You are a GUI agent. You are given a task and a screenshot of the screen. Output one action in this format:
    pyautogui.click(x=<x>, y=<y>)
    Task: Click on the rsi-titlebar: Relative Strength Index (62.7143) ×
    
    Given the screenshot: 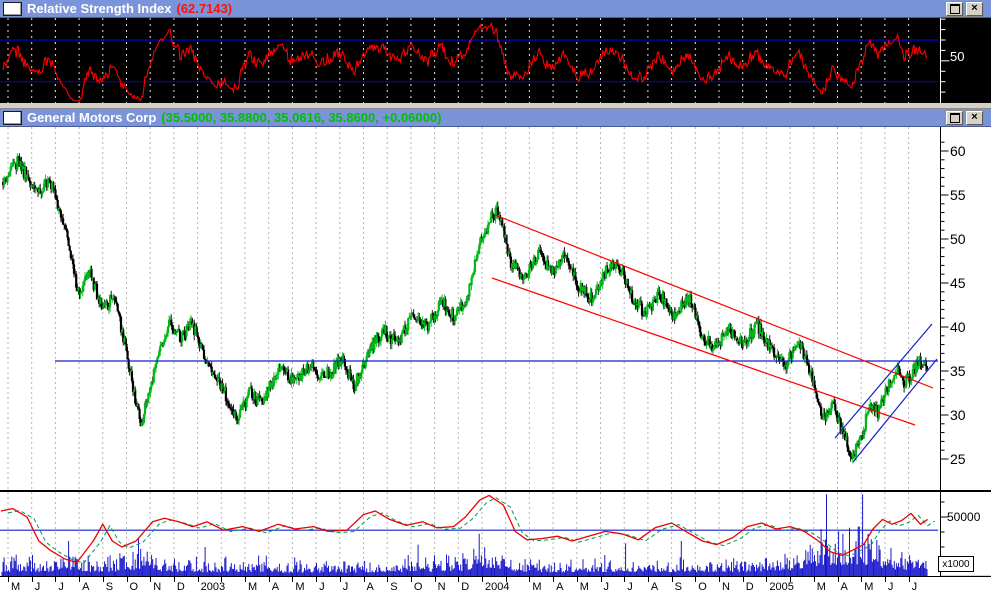 What is the action you would take?
    pyautogui.click(x=495, y=9)
    